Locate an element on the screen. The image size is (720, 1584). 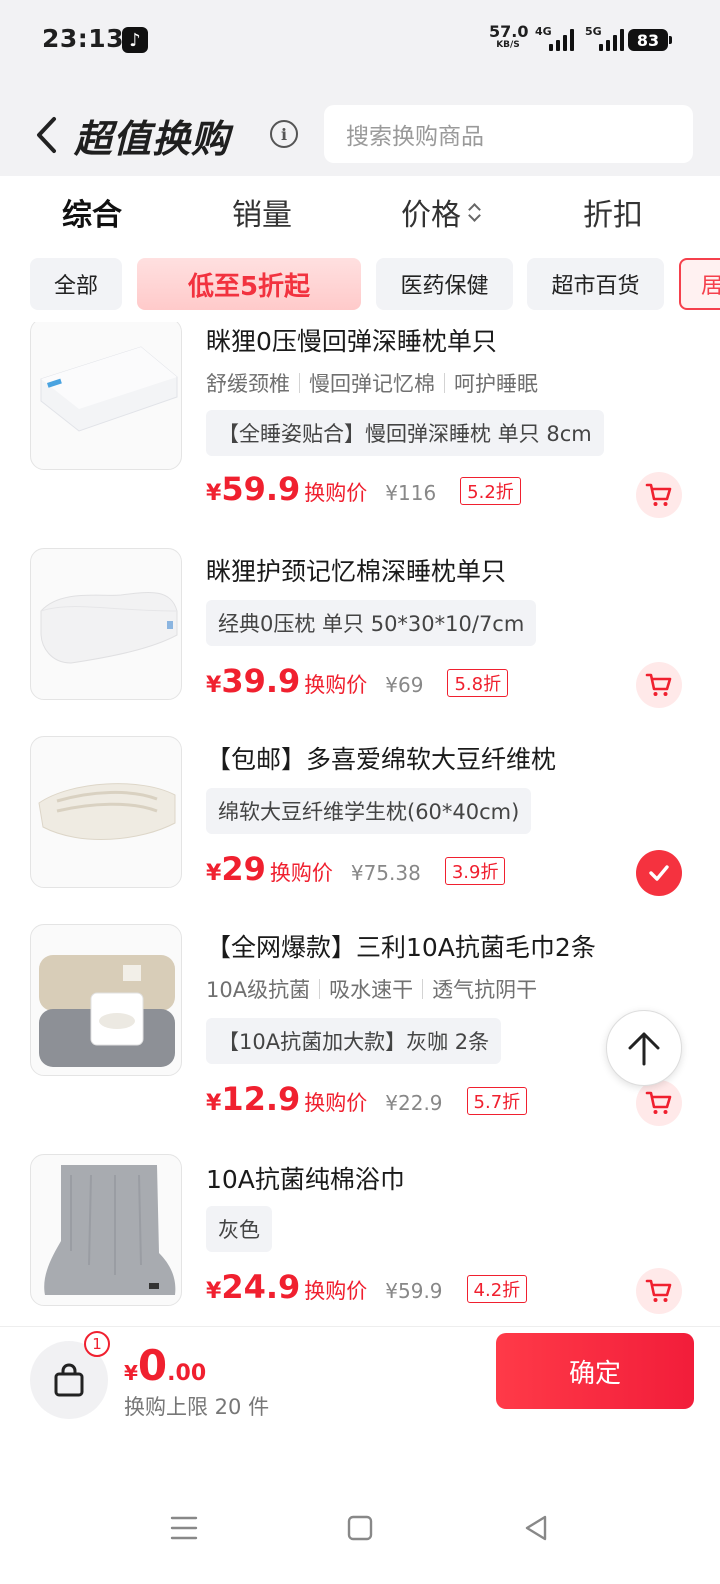
exchange-price: 59.9 is located at coordinates (261, 489).